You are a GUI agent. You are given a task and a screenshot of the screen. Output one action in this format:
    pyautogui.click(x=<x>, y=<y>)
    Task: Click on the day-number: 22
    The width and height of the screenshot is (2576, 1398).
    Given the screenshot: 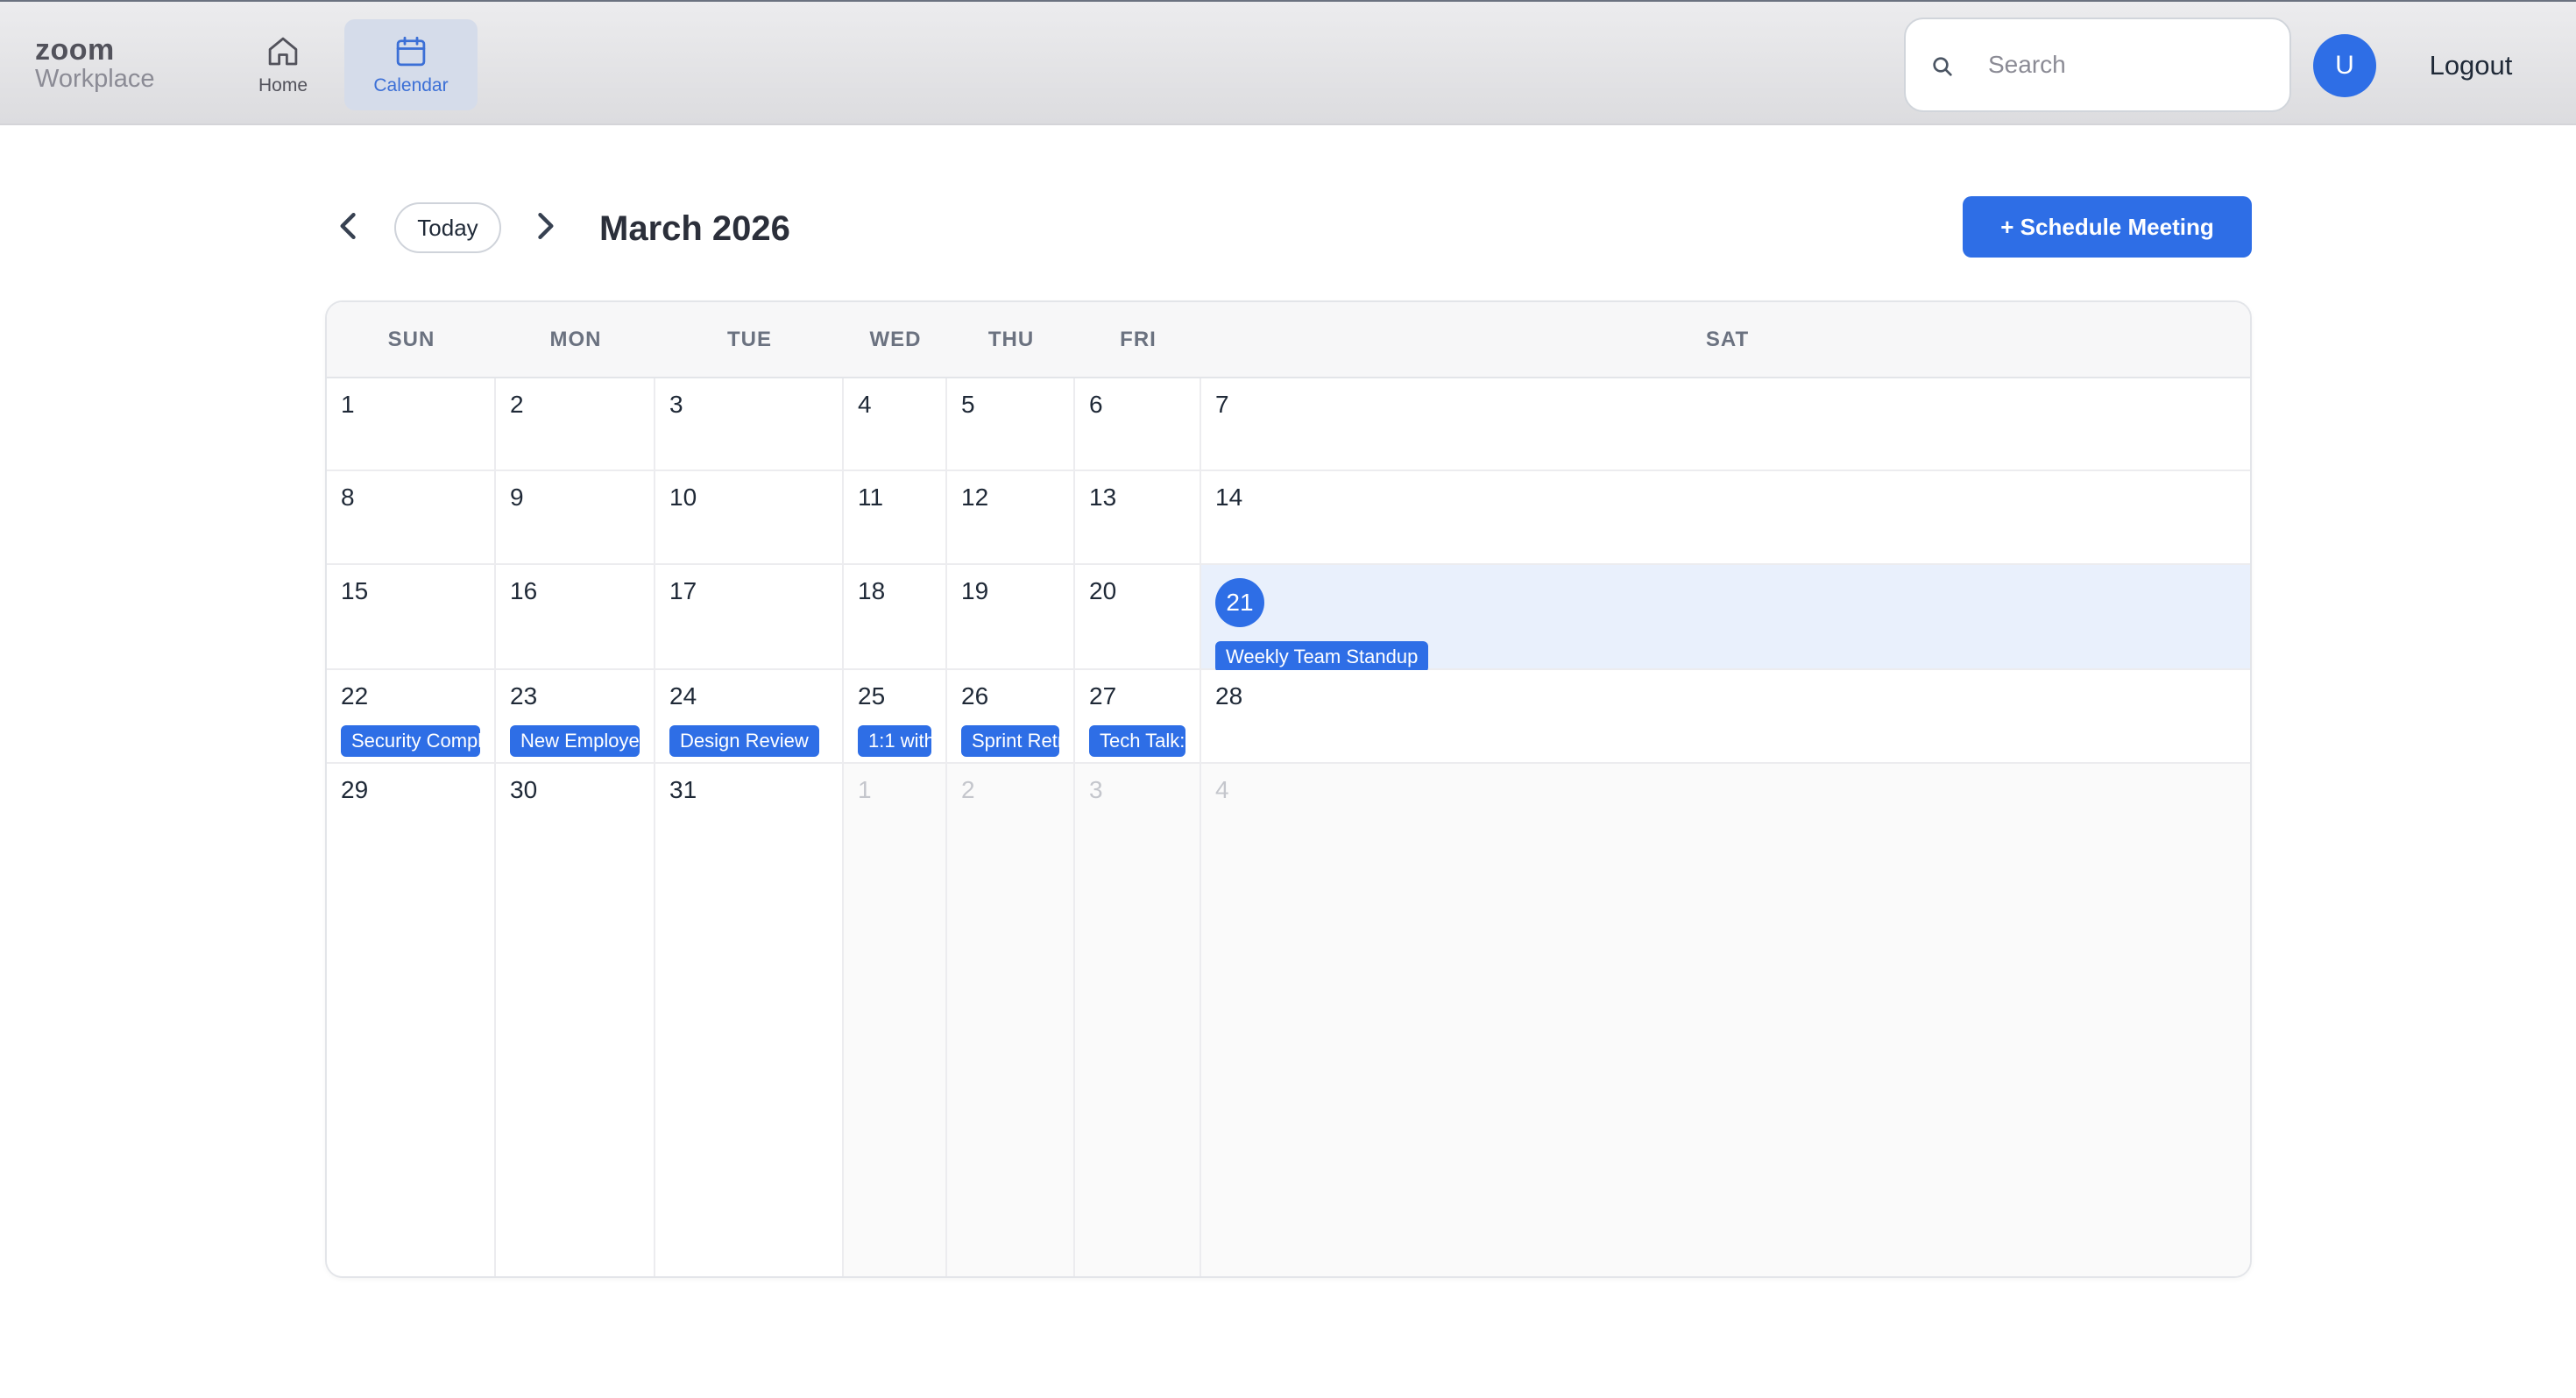 What is the action you would take?
    pyautogui.click(x=355, y=696)
    